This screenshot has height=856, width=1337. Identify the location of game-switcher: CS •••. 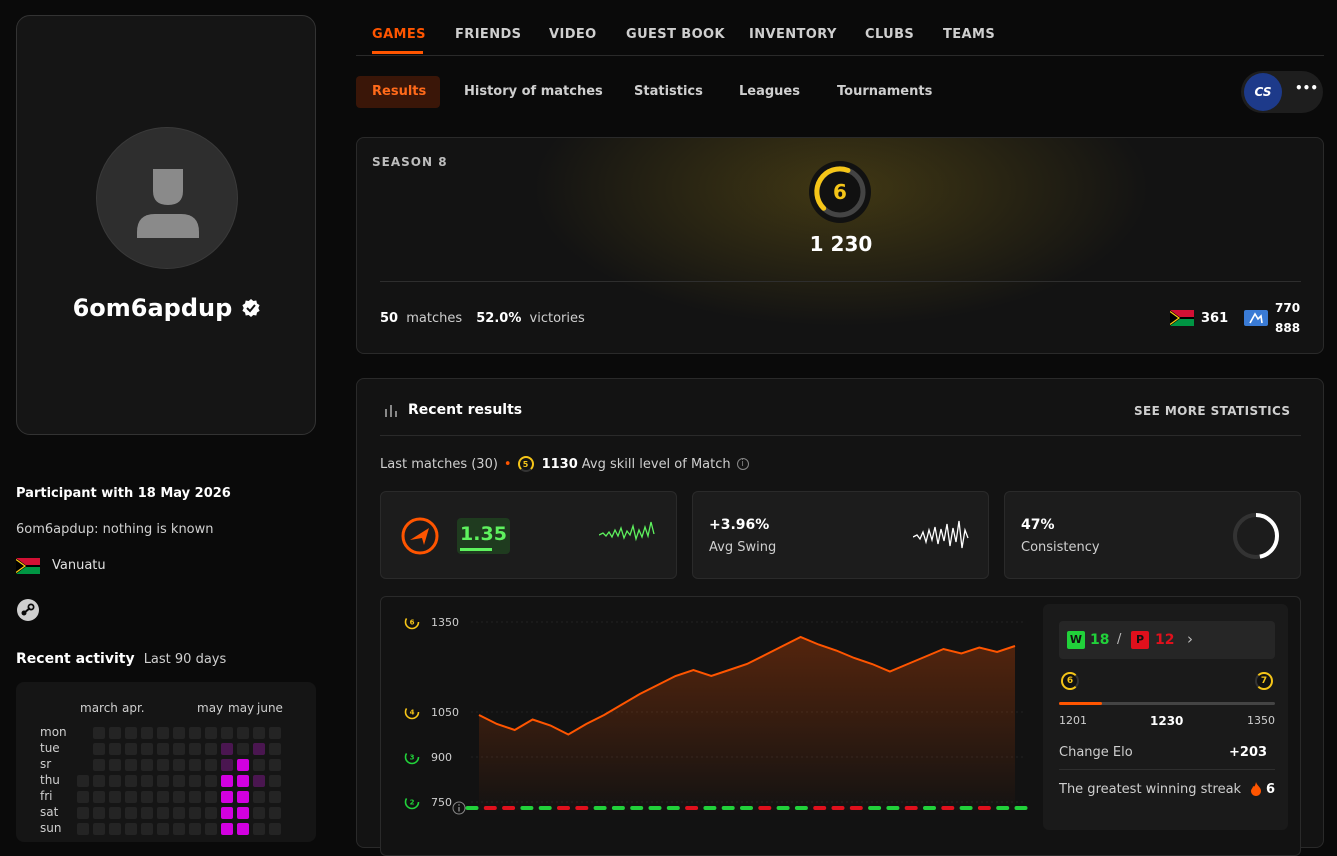
(1282, 92).